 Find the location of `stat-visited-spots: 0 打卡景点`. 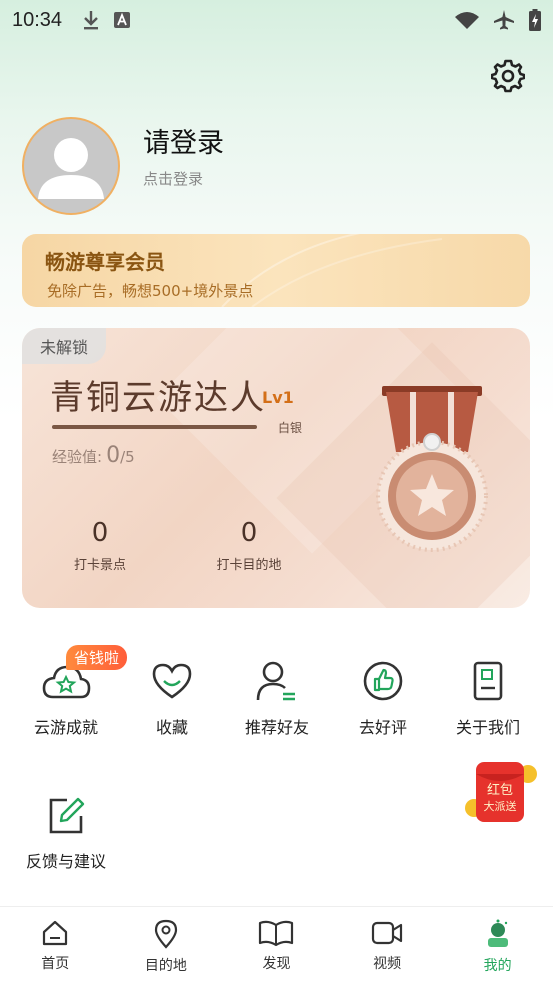

stat-visited-spots: 0 打卡景点 is located at coordinates (100, 545).